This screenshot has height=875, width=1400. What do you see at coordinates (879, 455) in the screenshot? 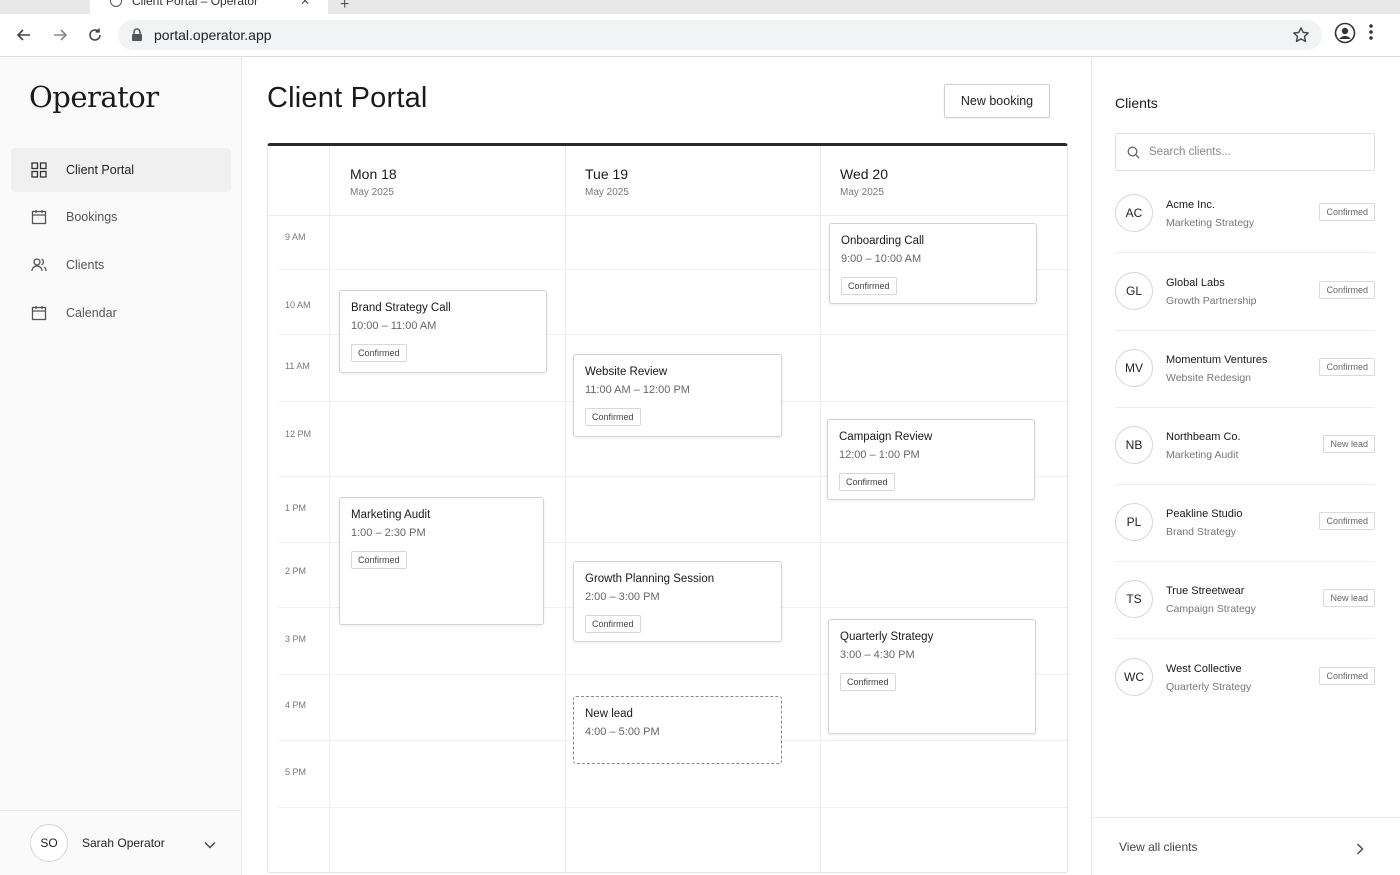
I see `event-time: 12:00 – 1:00 PM` at bounding box center [879, 455].